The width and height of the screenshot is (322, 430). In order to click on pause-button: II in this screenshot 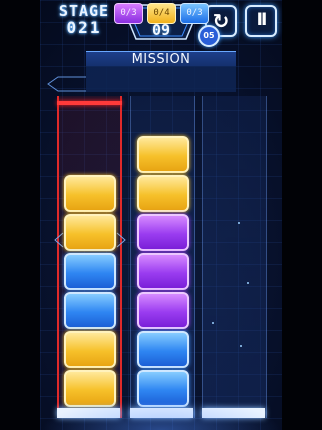, I will do `click(261, 21)`.